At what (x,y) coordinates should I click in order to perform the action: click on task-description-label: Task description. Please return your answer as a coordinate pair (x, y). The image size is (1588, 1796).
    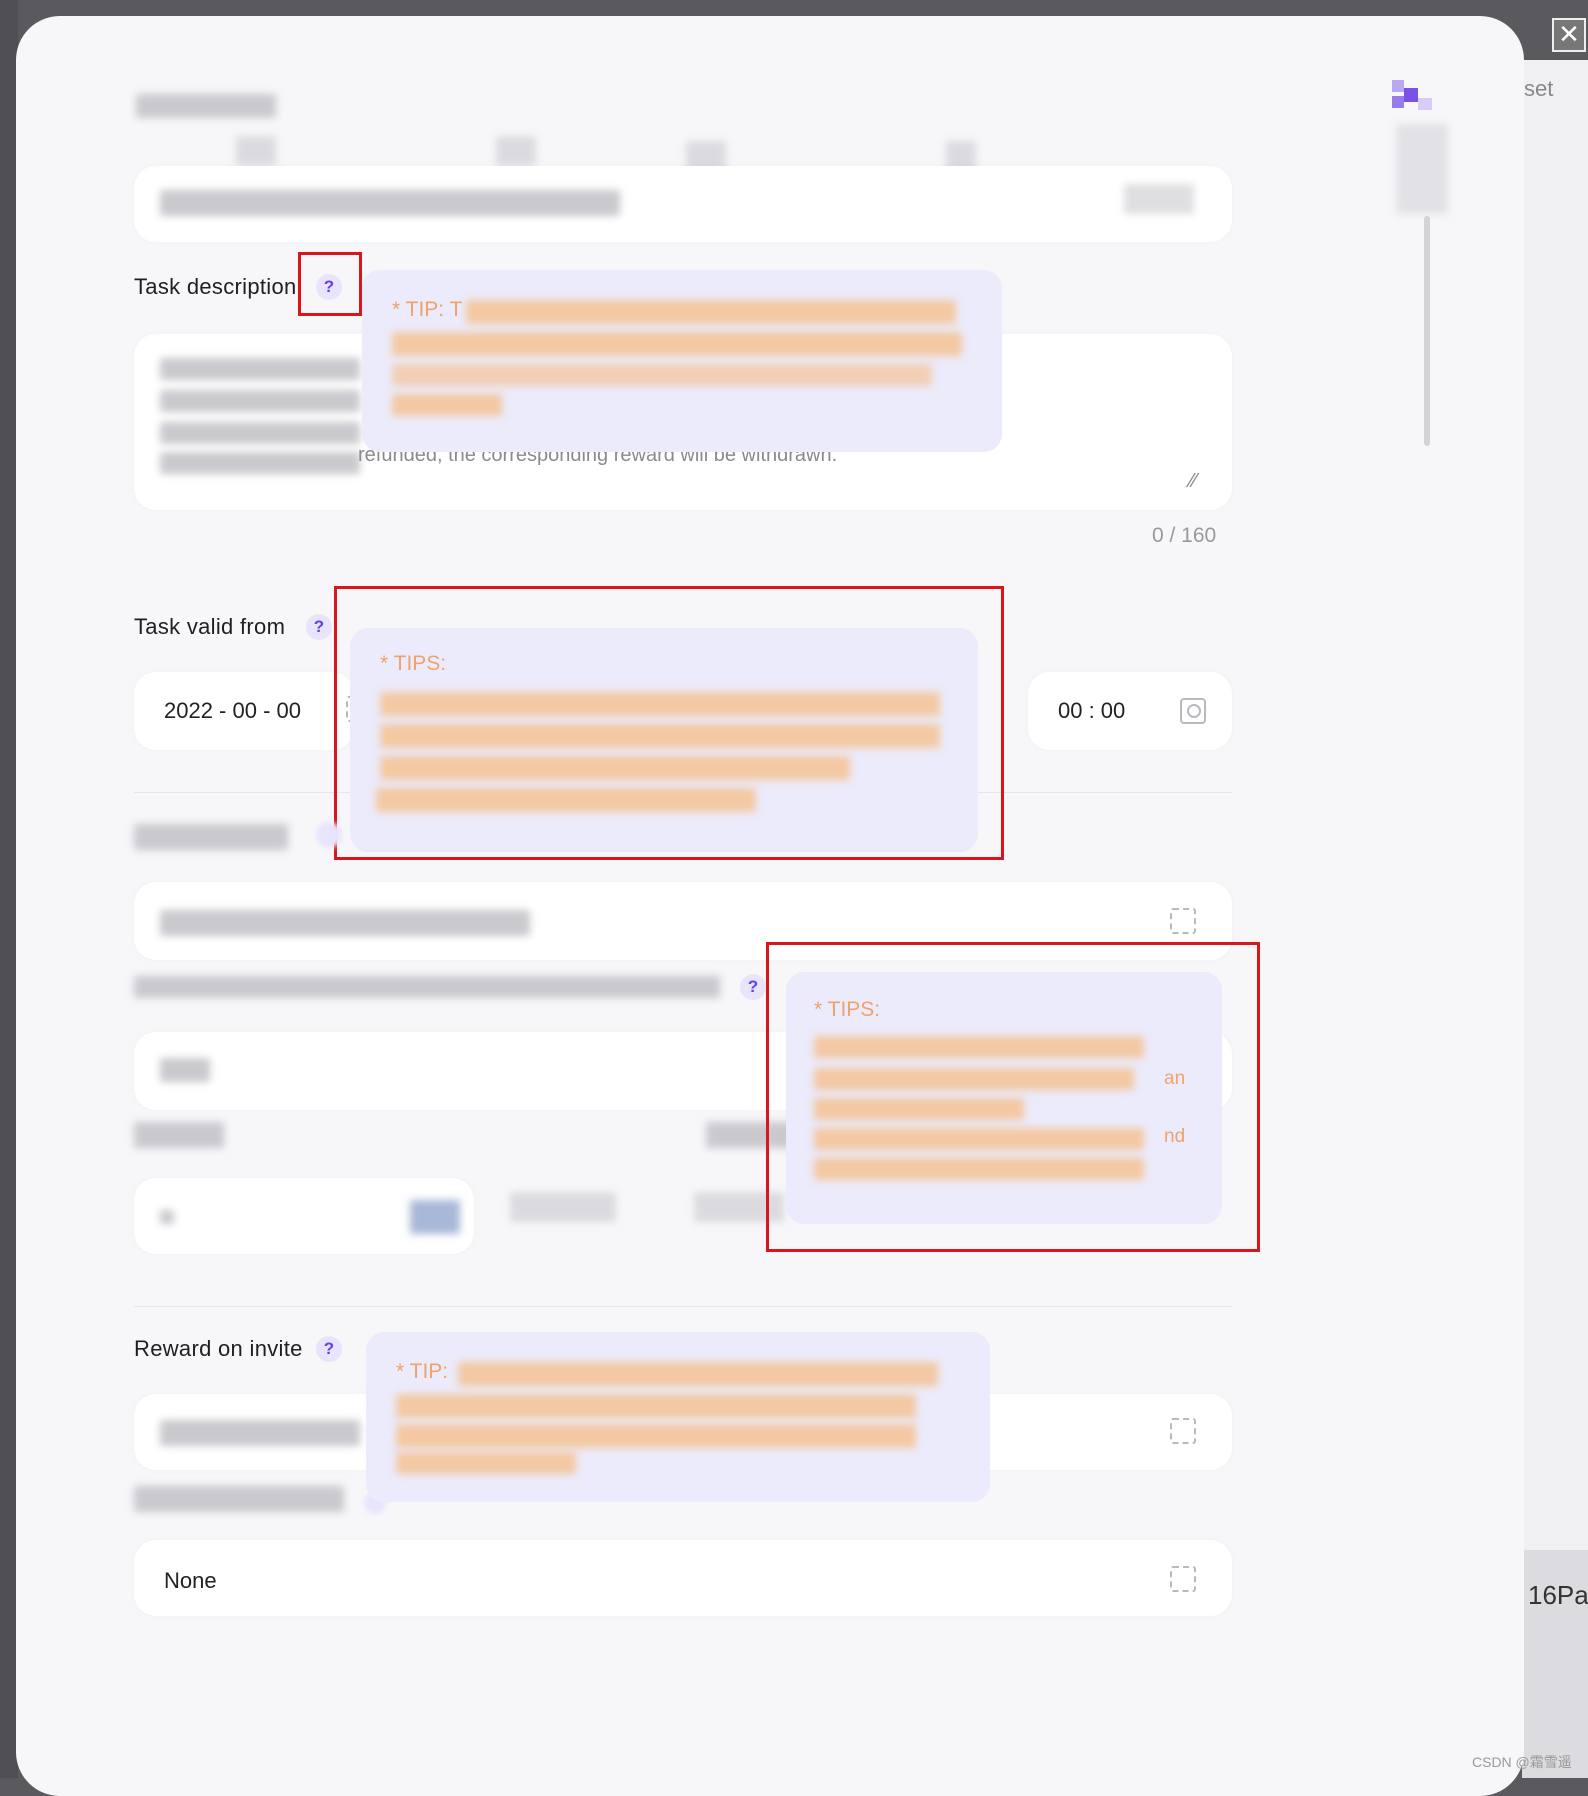
    Looking at the image, I should click on (215, 286).